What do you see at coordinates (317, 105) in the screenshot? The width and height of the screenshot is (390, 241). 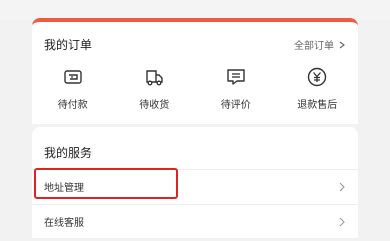 I see `refund-label: 退款售后` at bounding box center [317, 105].